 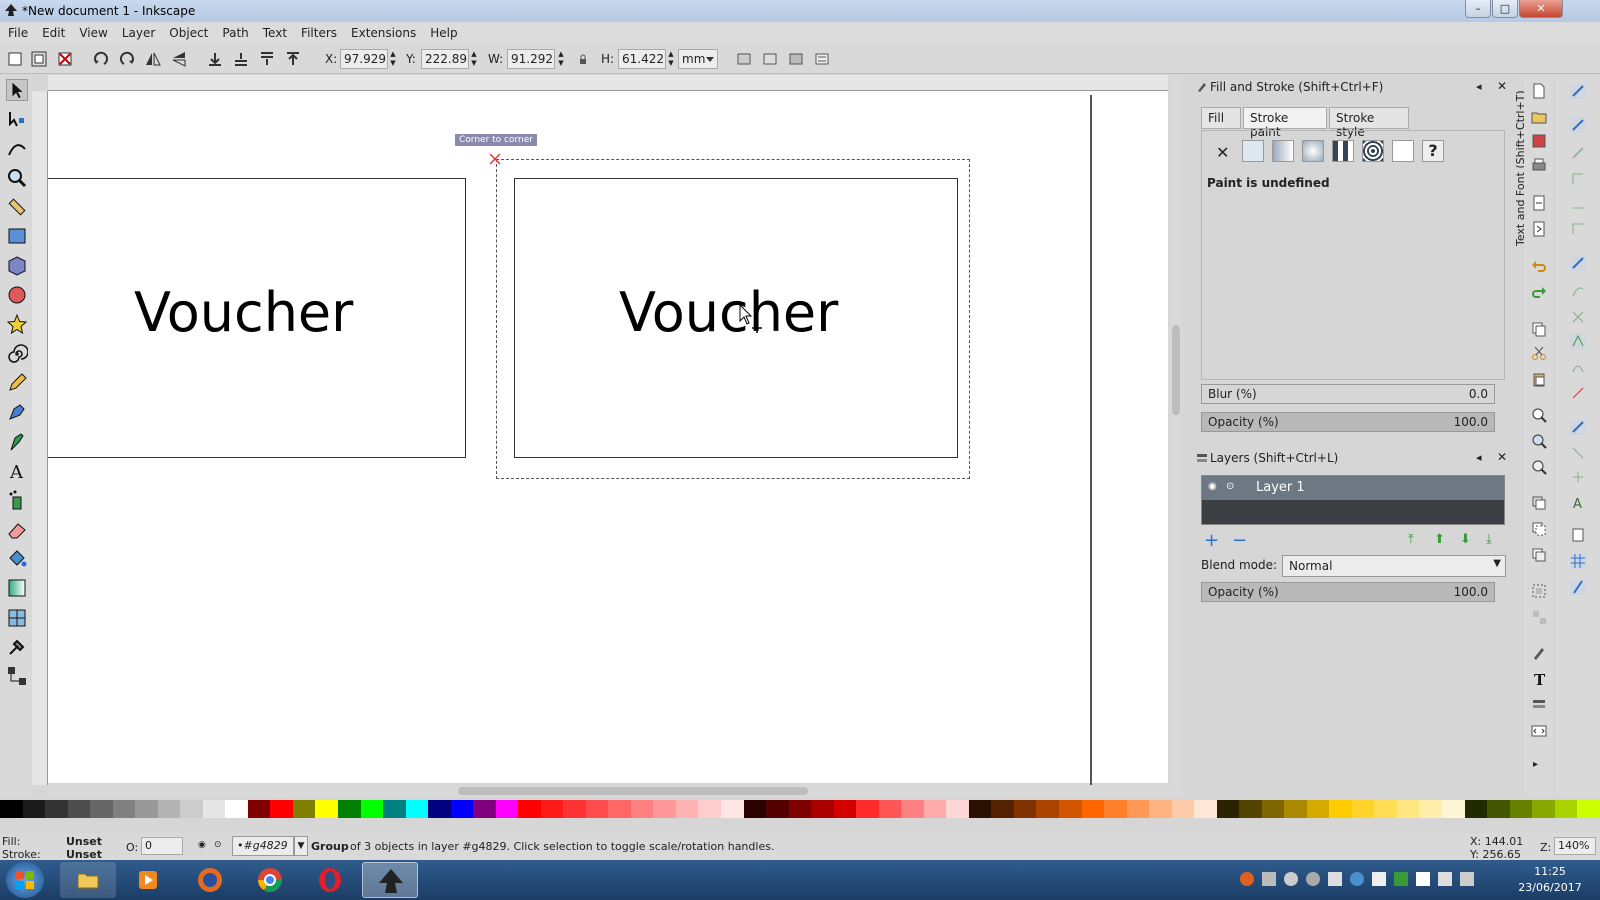 I want to click on zoom-tool-icon, so click(x=17, y=178).